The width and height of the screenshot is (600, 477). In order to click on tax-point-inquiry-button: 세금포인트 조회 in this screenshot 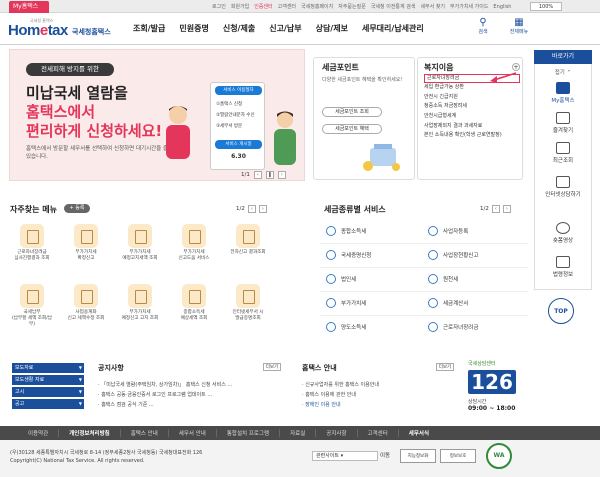, I will do `click(352, 112)`.